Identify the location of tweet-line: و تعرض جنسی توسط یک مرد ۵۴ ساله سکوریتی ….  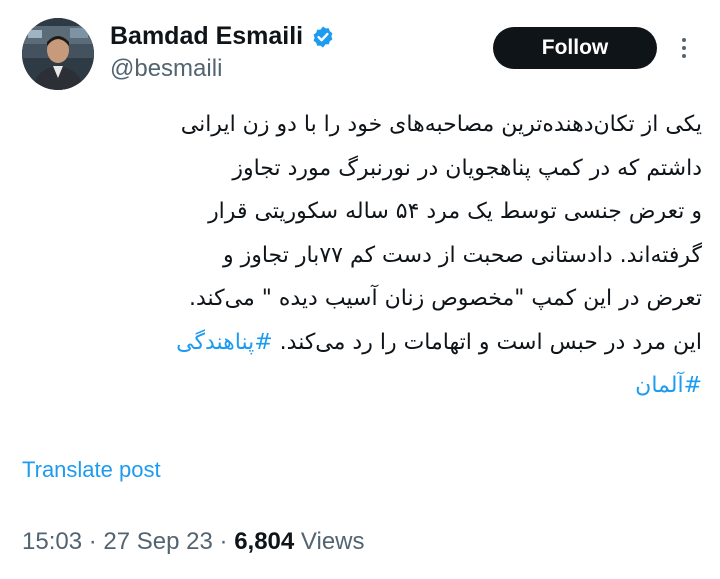
(455, 211).